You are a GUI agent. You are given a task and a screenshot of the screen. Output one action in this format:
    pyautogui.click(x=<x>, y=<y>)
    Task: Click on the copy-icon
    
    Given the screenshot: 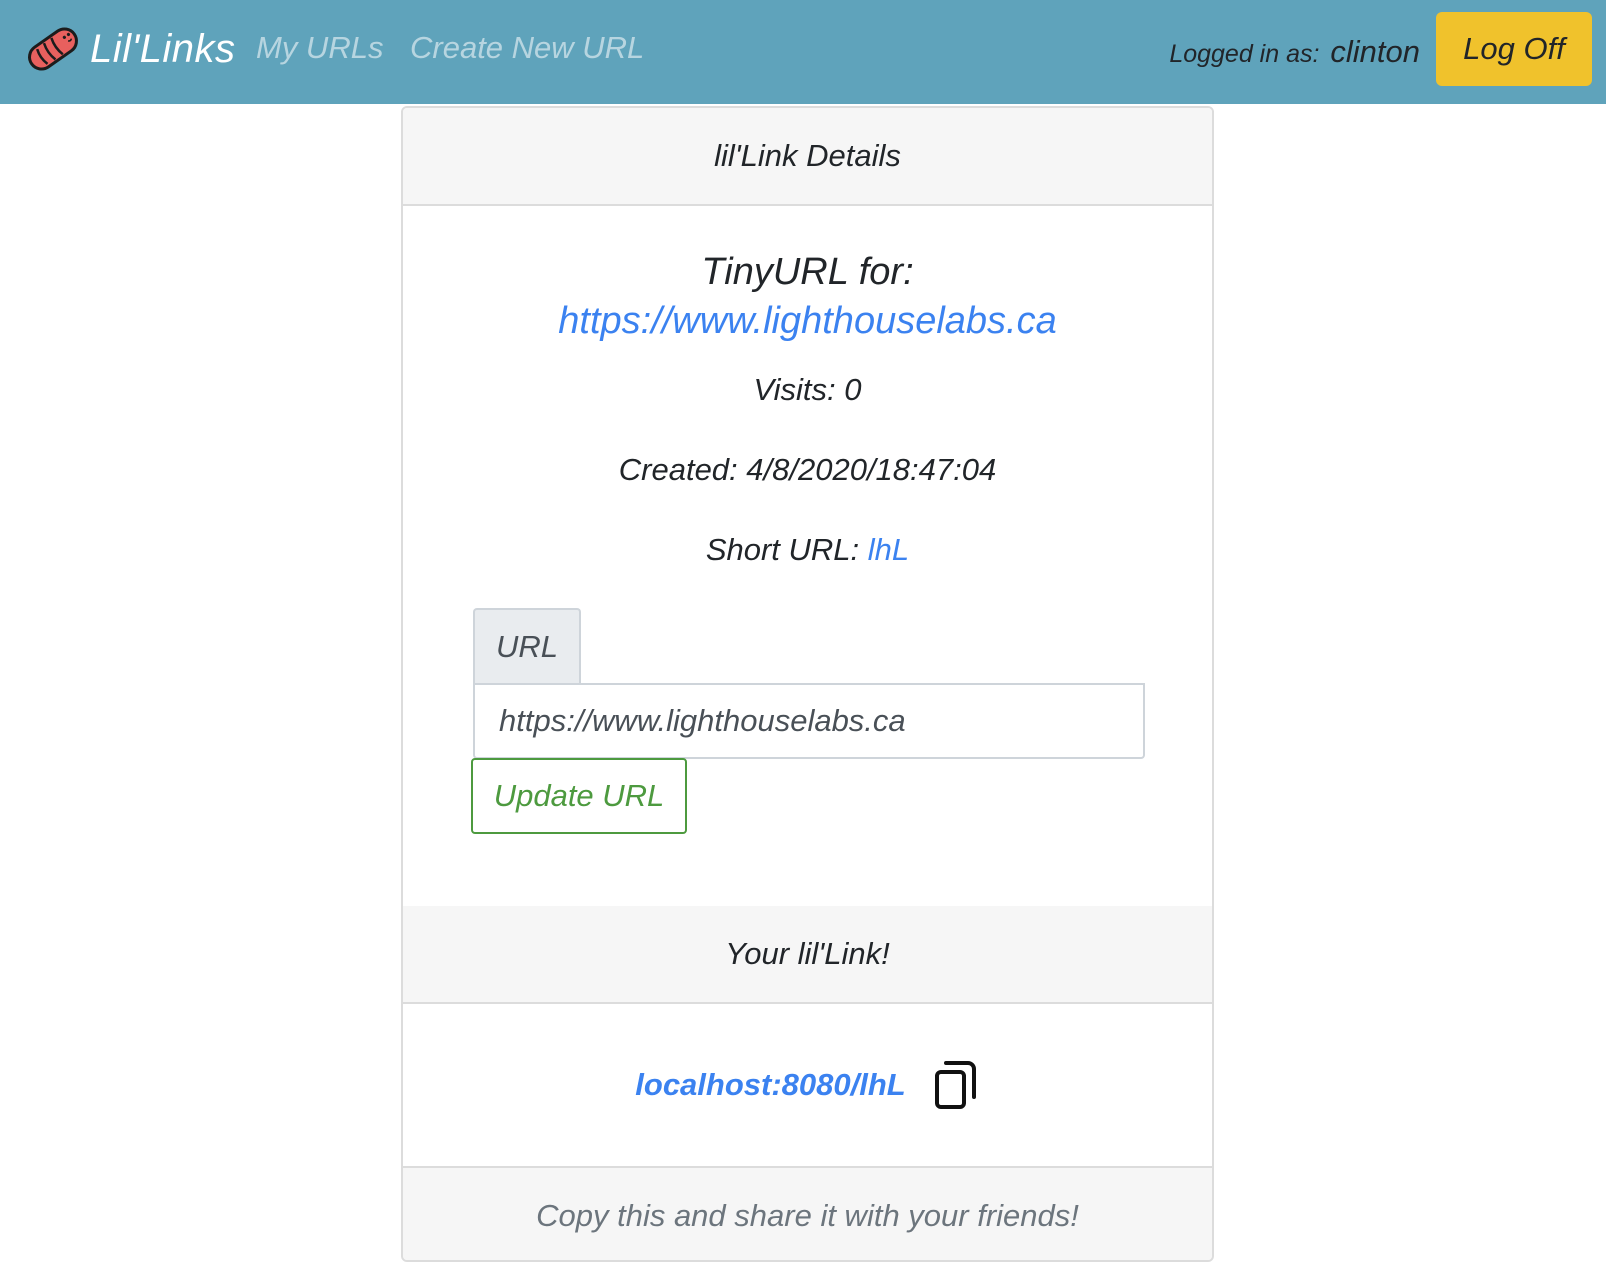 What is the action you would take?
    pyautogui.click(x=956, y=1085)
    